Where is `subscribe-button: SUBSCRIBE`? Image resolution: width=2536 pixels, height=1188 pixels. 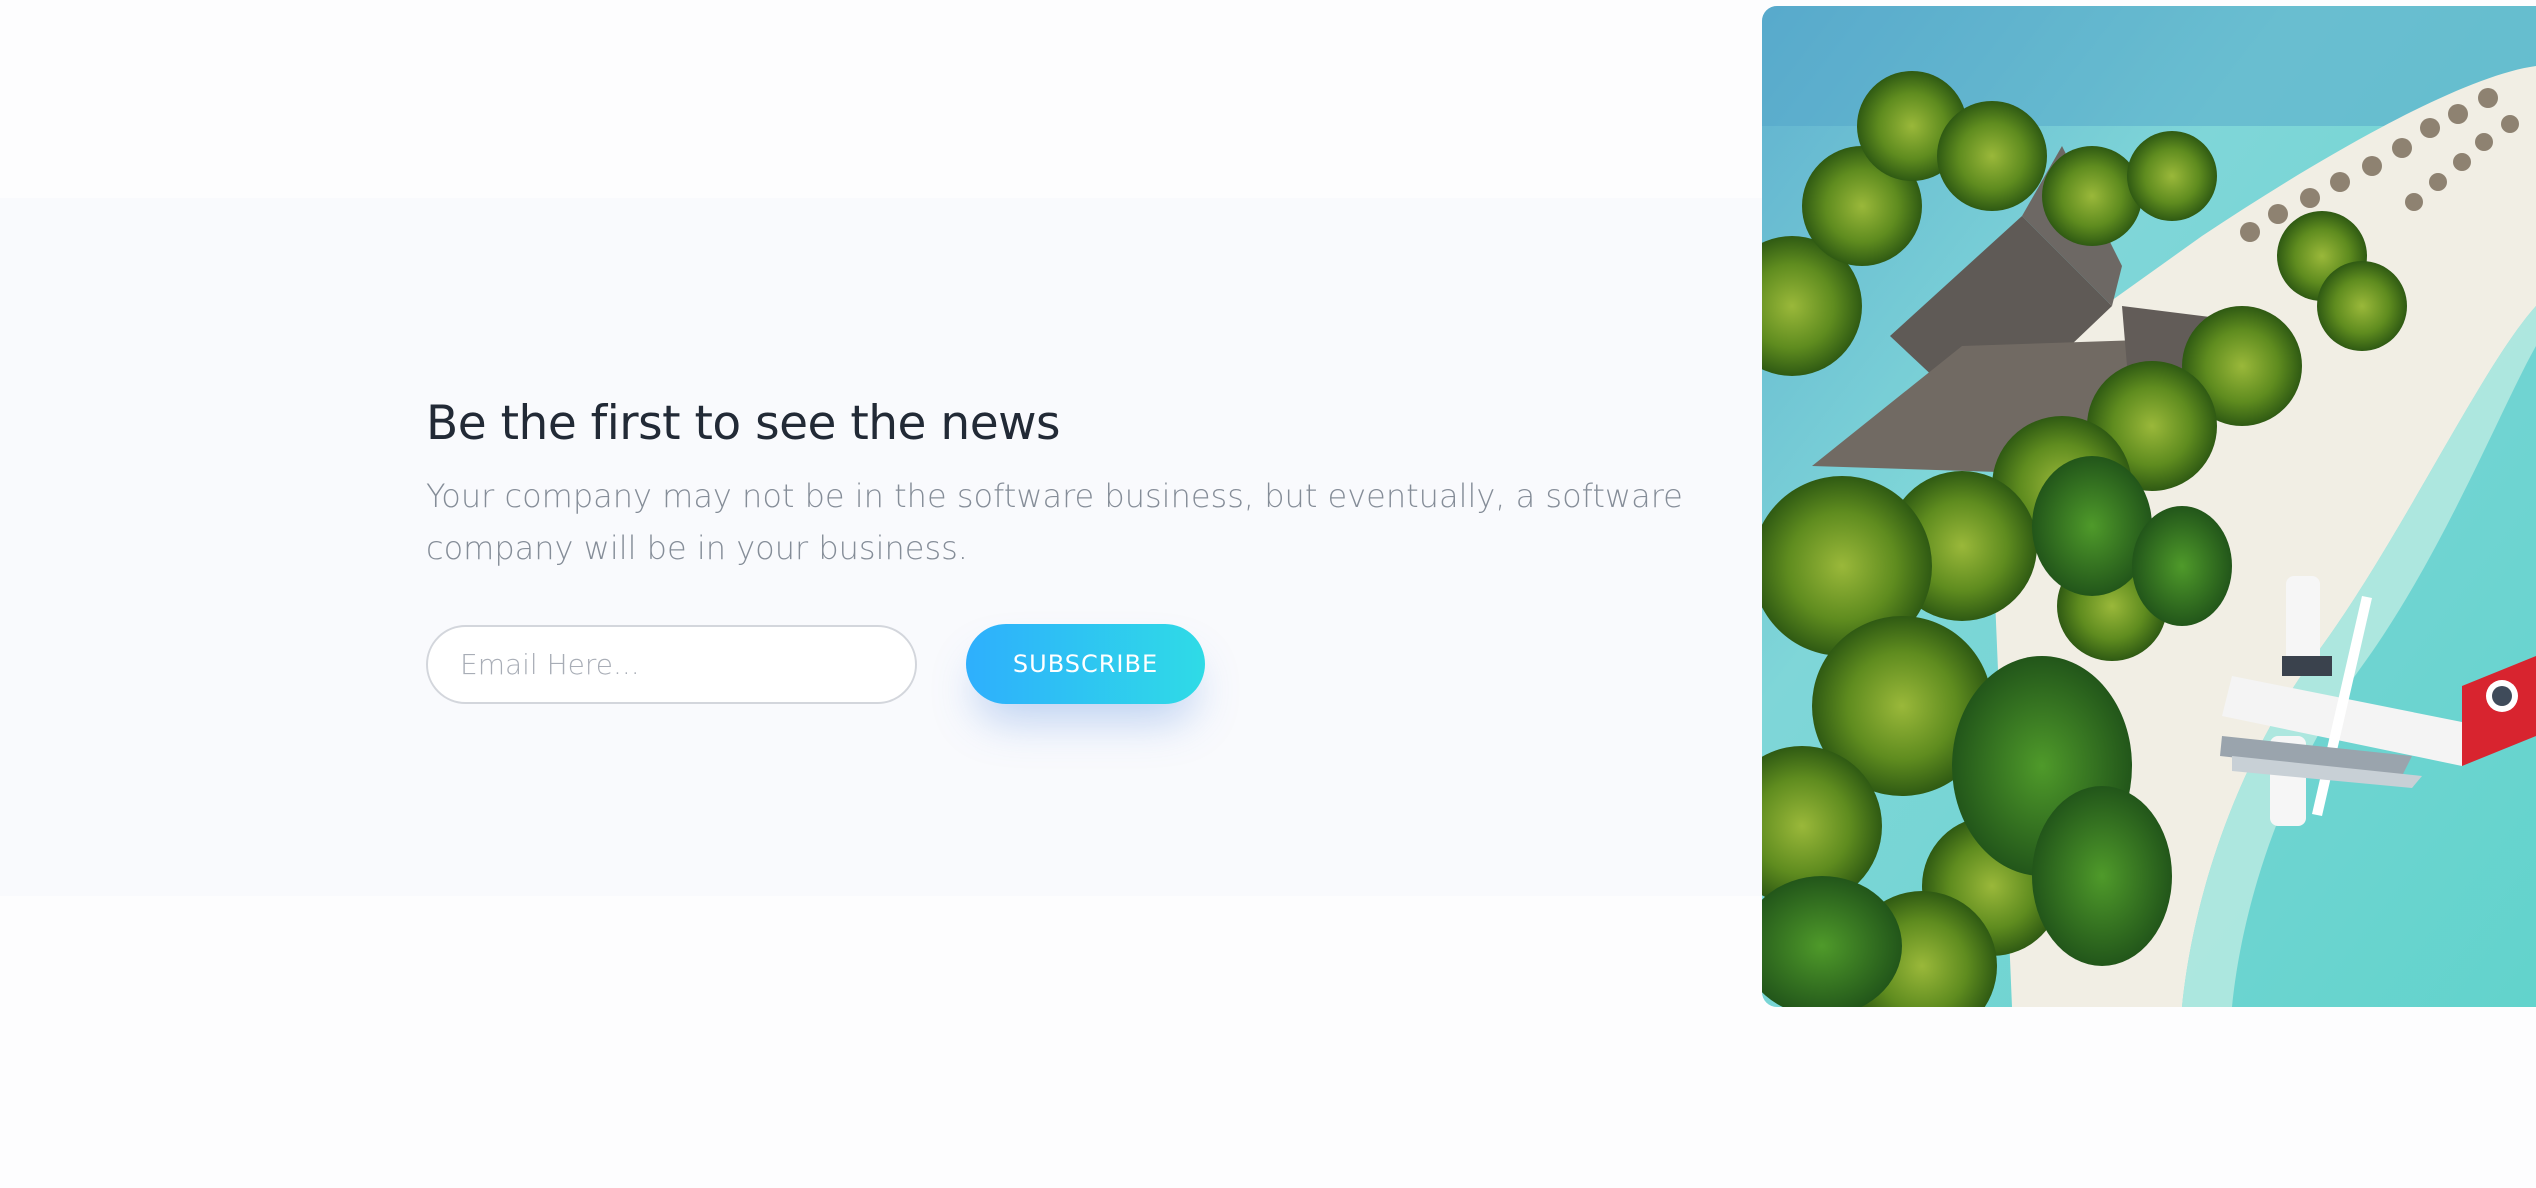
subscribe-button: SUBSCRIBE is located at coordinates (1085, 664).